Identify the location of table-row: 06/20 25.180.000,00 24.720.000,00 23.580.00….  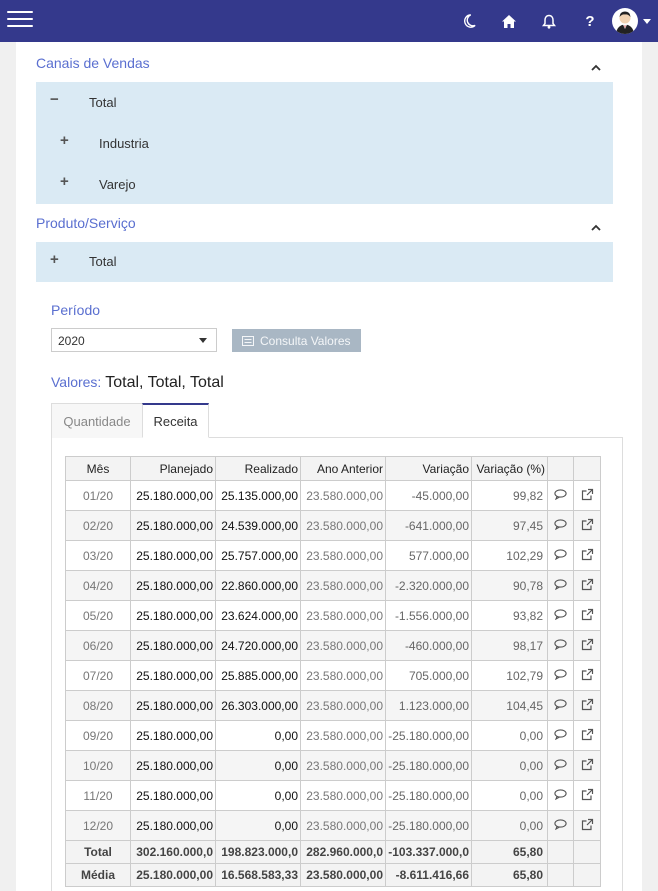
(333, 645).